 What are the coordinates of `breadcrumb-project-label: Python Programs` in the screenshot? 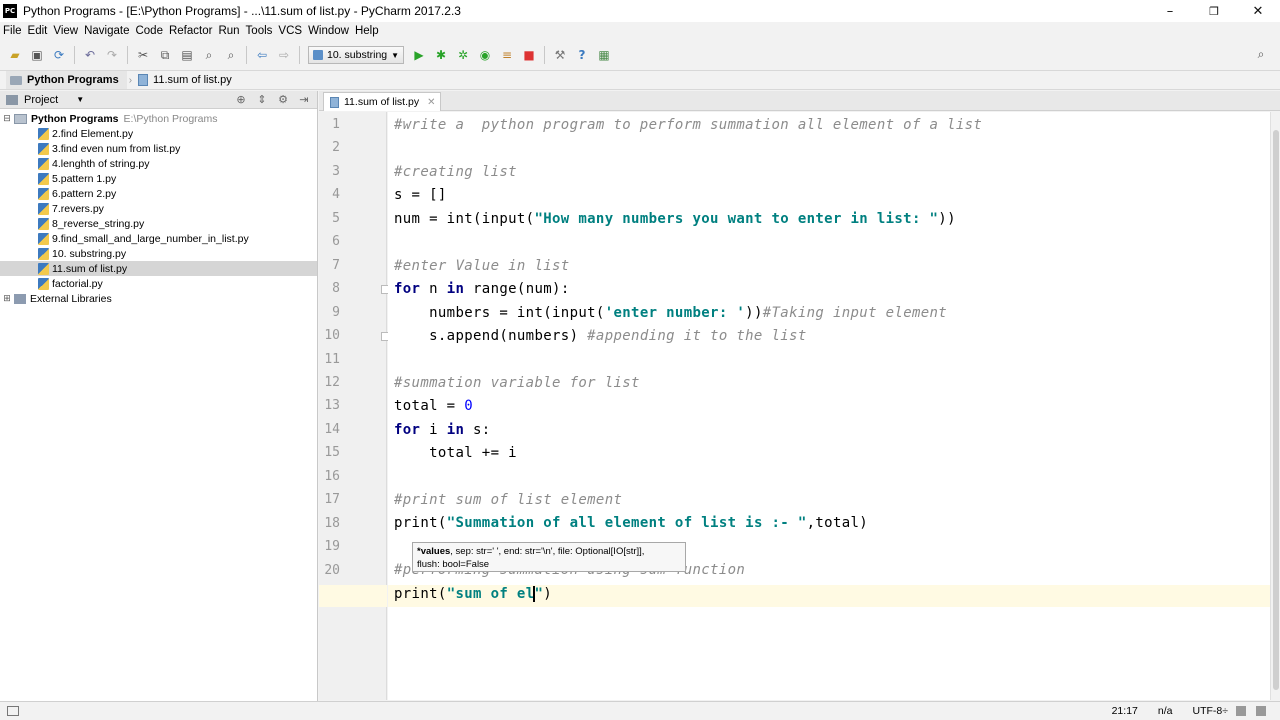 It's located at (73, 80).